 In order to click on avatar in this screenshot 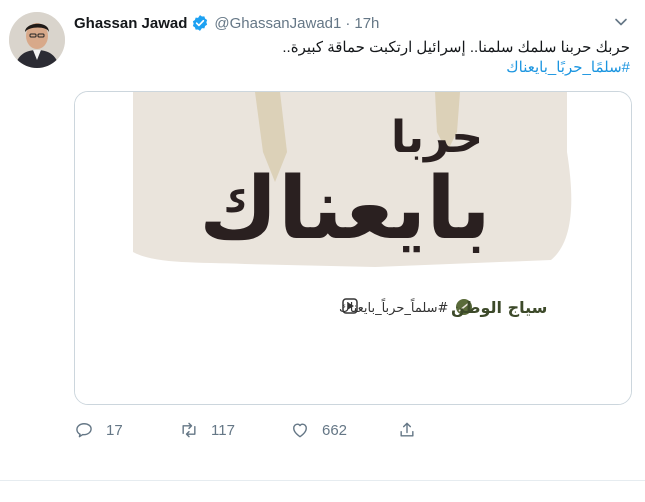, I will do `click(37, 40)`.